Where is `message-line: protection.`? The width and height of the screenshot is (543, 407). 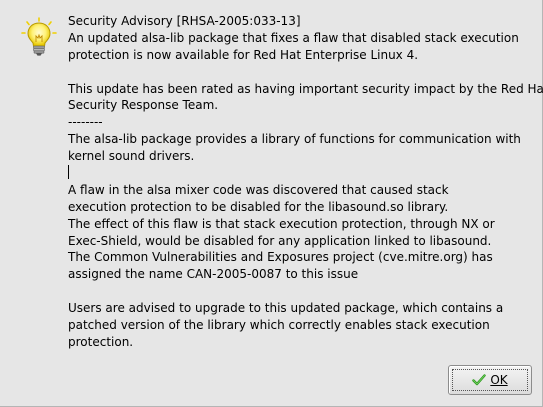
message-line: protection. is located at coordinates (101, 341).